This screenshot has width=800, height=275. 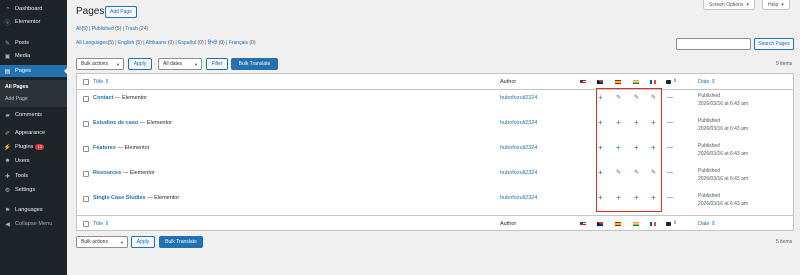 What do you see at coordinates (7, 147) in the screenshot?
I see `plugins-icon: ⚡` at bounding box center [7, 147].